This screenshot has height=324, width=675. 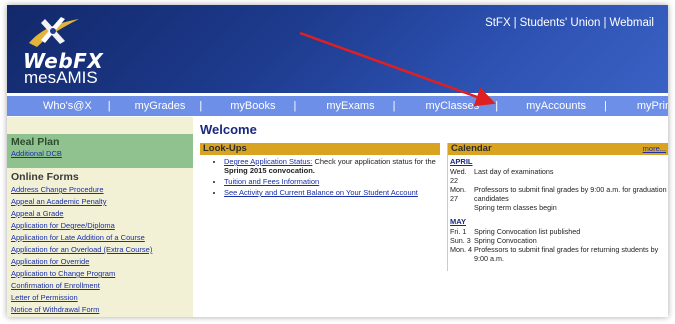 What do you see at coordinates (515, 231) in the screenshot?
I see `calendar-event: Fri. 1 Spring Convocation list published` at bounding box center [515, 231].